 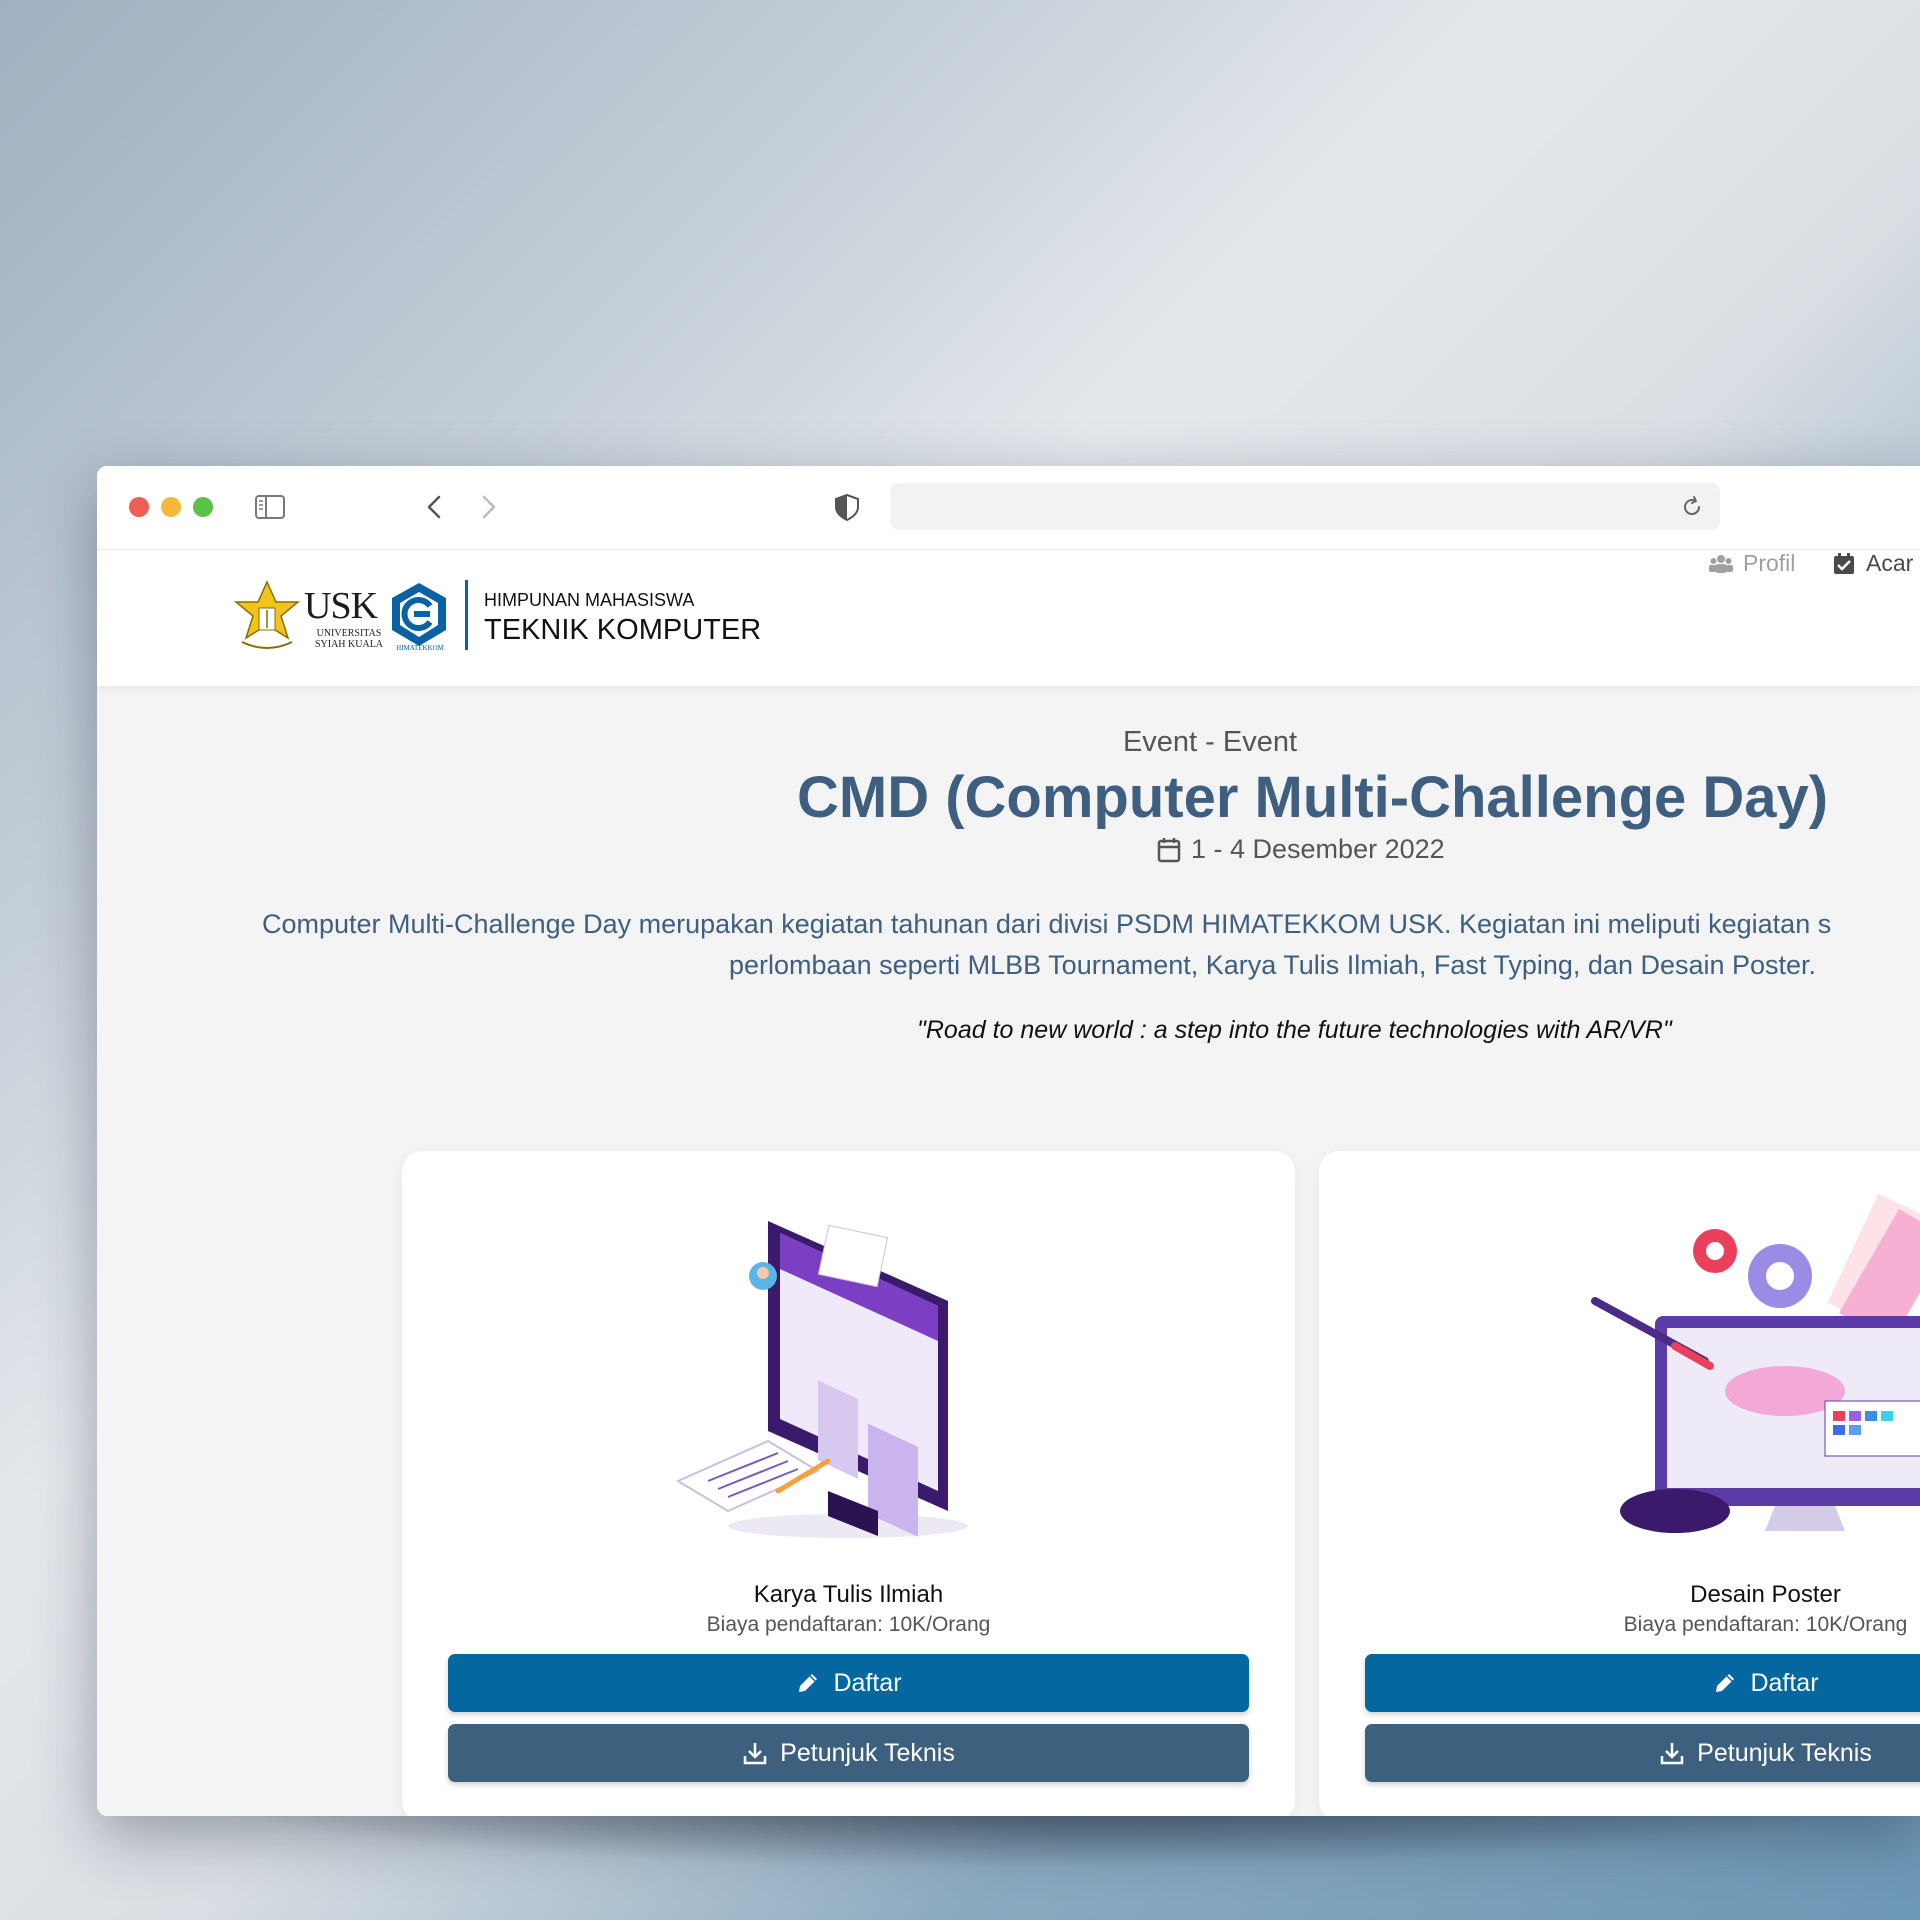 What do you see at coordinates (1769, 563) in the screenshot?
I see `nav-label-profil: Profil` at bounding box center [1769, 563].